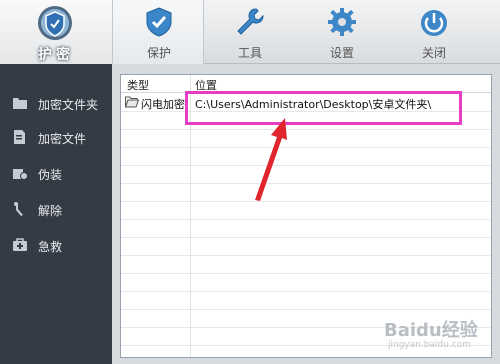 The image size is (500, 364). Describe the element at coordinates (50, 247) in the screenshot. I see `sidebar-item-label: 急救` at that location.